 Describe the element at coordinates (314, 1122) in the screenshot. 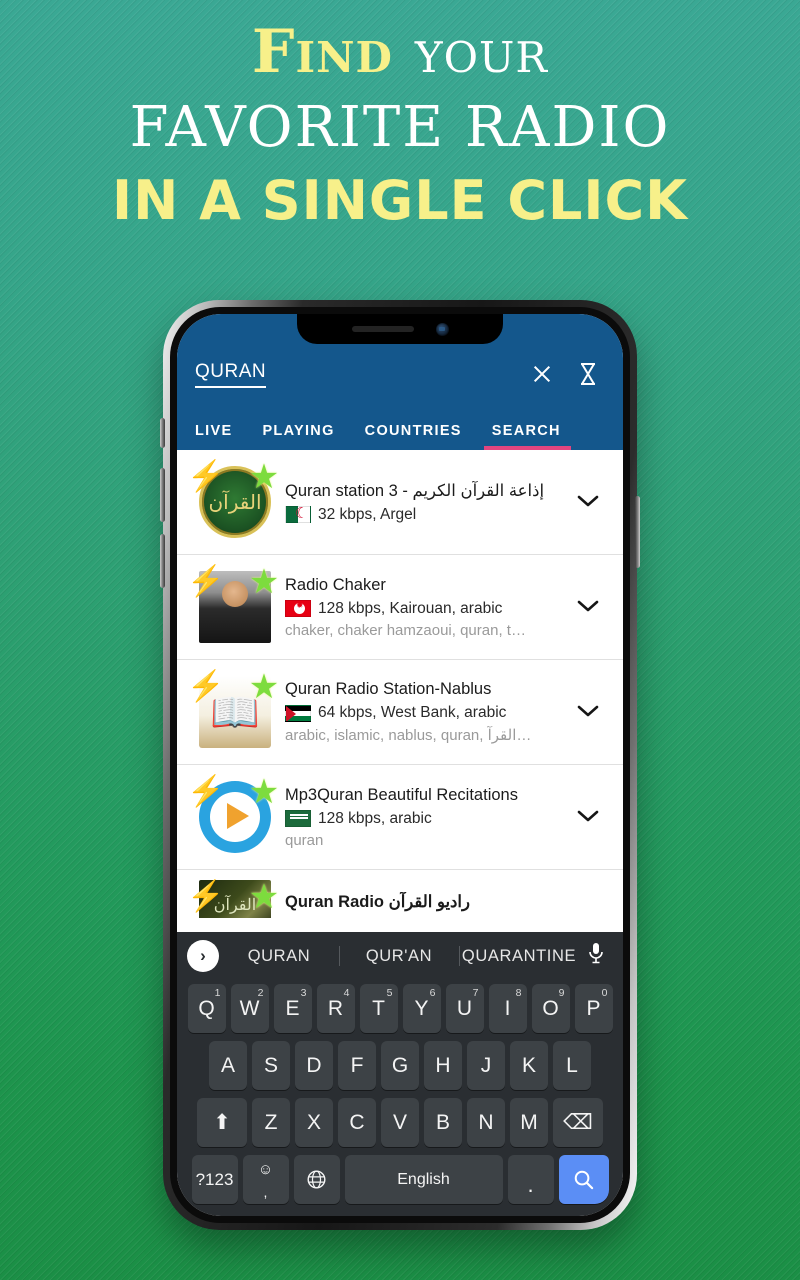

I see `key-x: X` at that location.